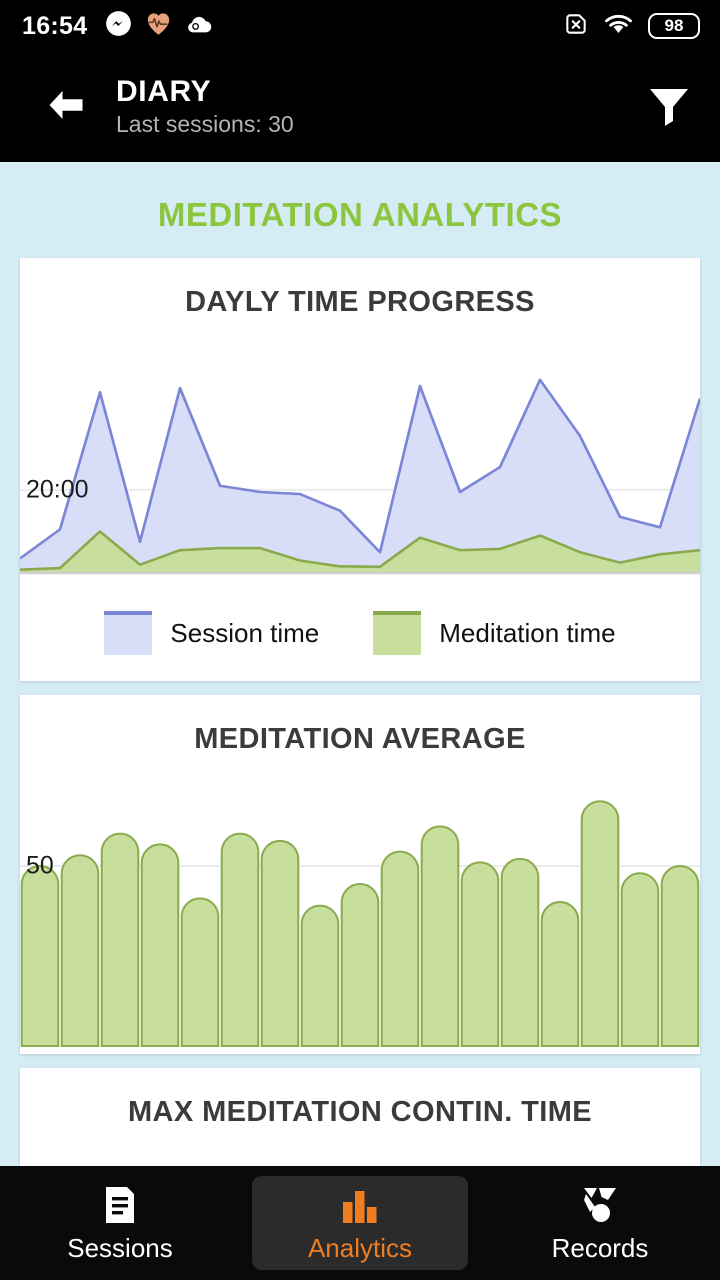 This screenshot has width=720, height=1280. What do you see at coordinates (55, 25) in the screenshot?
I see `status-clock: 16:54` at bounding box center [55, 25].